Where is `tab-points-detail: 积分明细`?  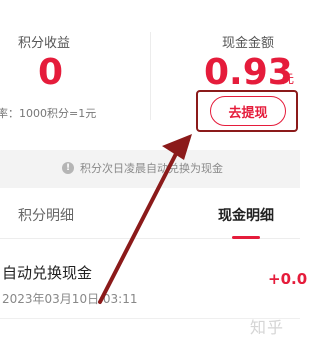
tab-points-detail: 积分明细 is located at coordinates (46, 215).